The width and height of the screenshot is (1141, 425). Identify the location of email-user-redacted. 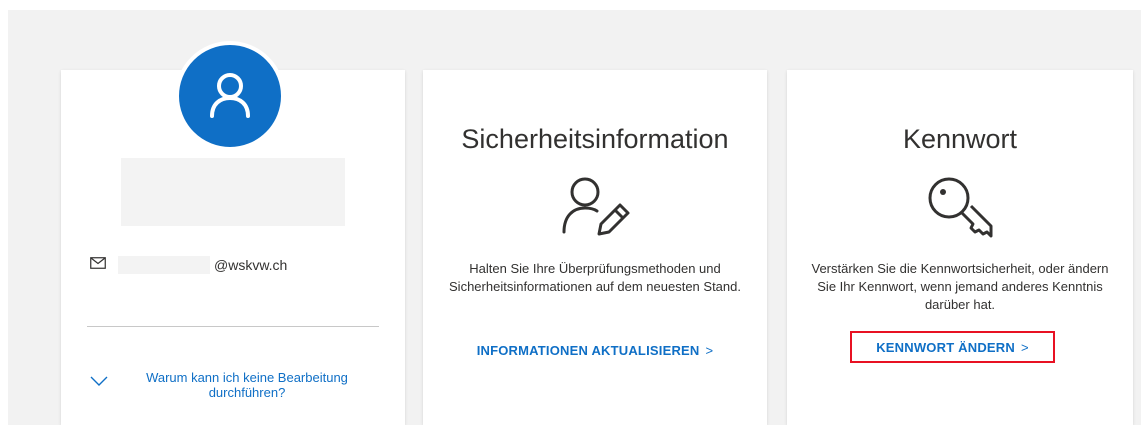
(164, 265).